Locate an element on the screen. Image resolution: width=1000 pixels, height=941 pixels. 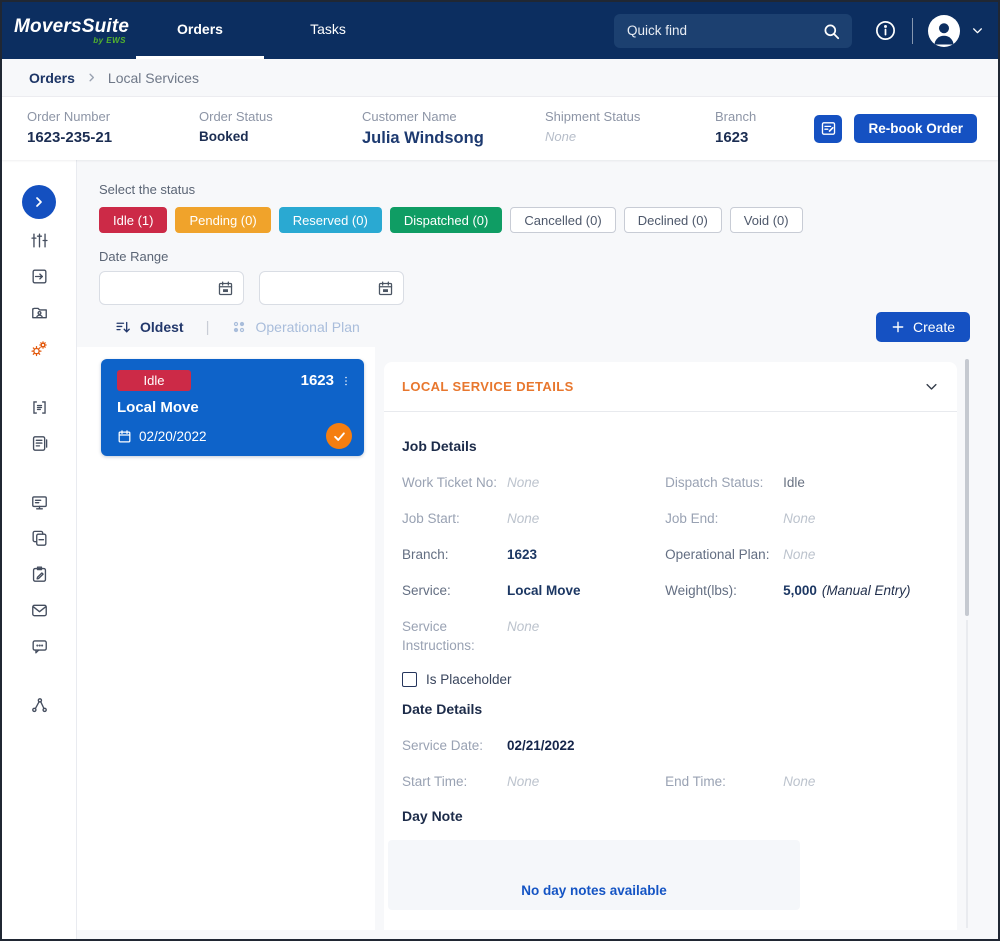
info-icon is located at coordinates (885, 30).